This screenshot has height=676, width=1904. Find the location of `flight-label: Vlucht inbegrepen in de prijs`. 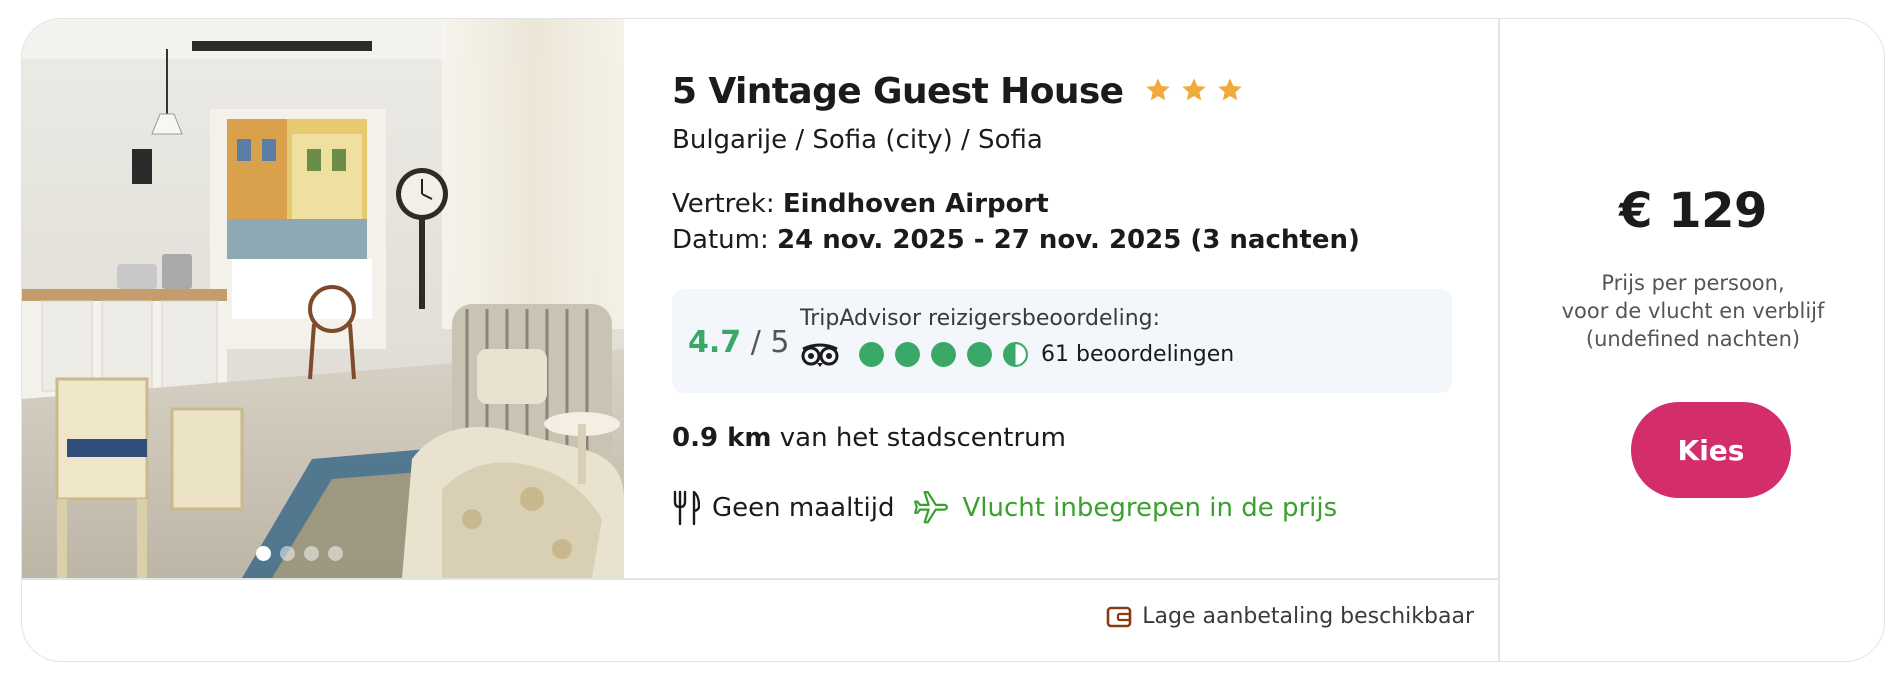

flight-label: Vlucht inbegrepen in de prijs is located at coordinates (1150, 508).